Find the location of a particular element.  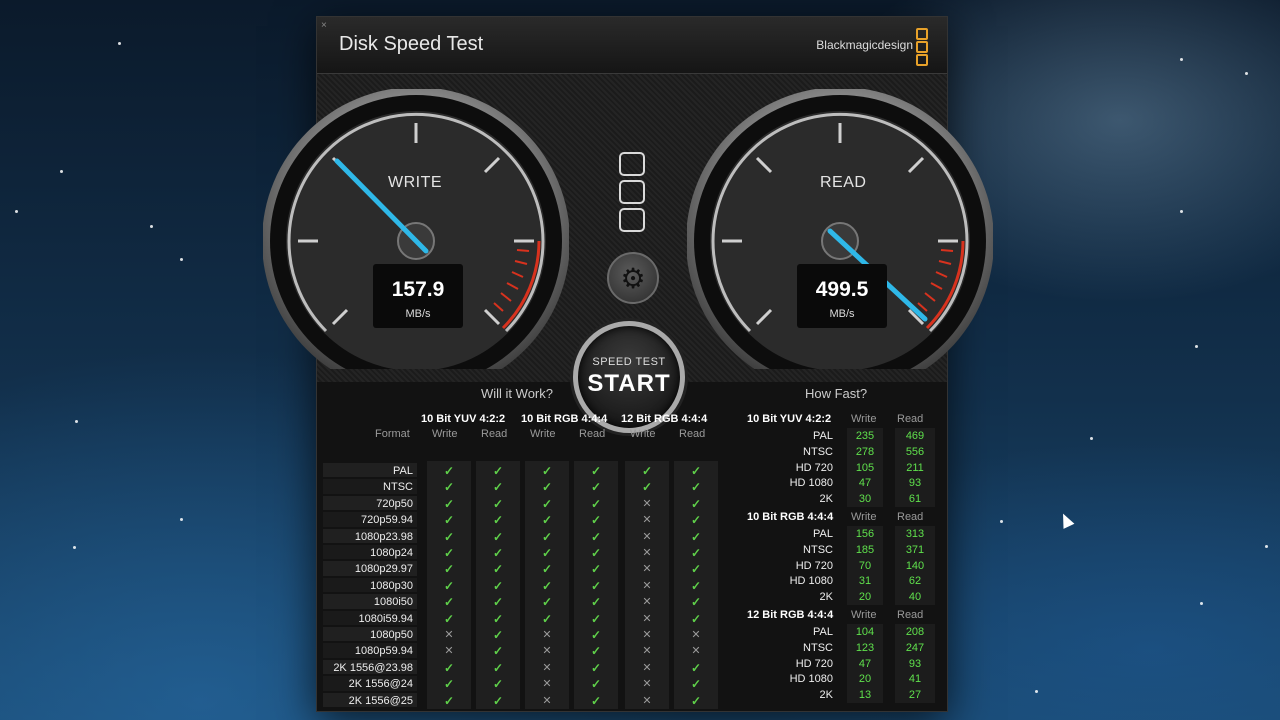

read-fps-value: 93 is located at coordinates (915, 483).